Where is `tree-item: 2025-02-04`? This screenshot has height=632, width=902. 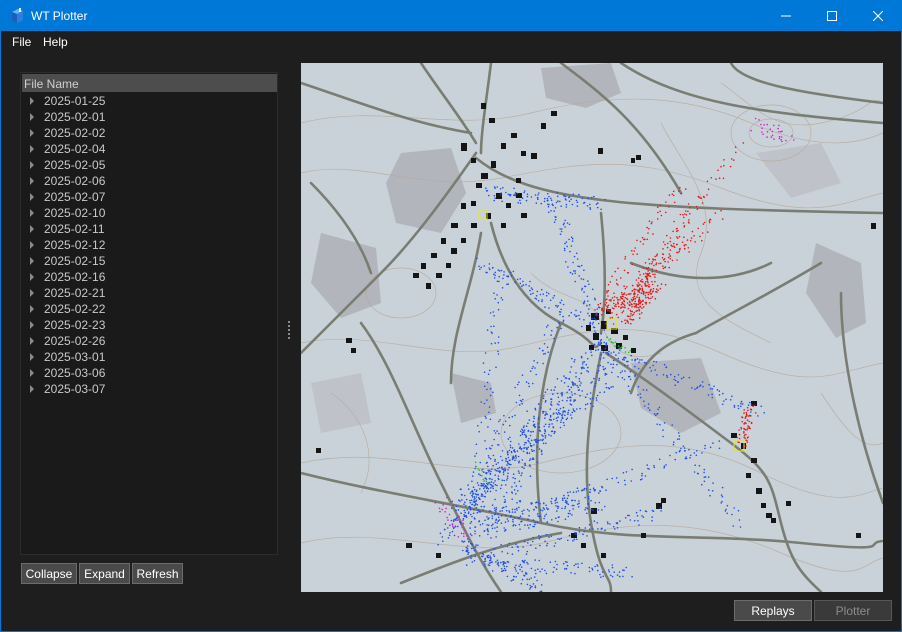 tree-item: 2025-02-04 is located at coordinates (149, 149).